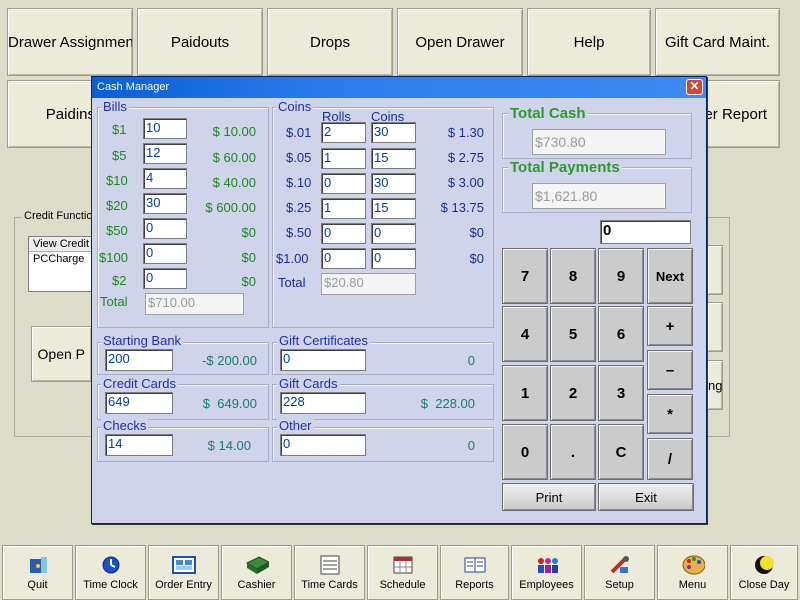 The image size is (800, 600). Describe the element at coordinates (471, 360) in the screenshot. I see `gift-certificates-amount: 0` at that location.